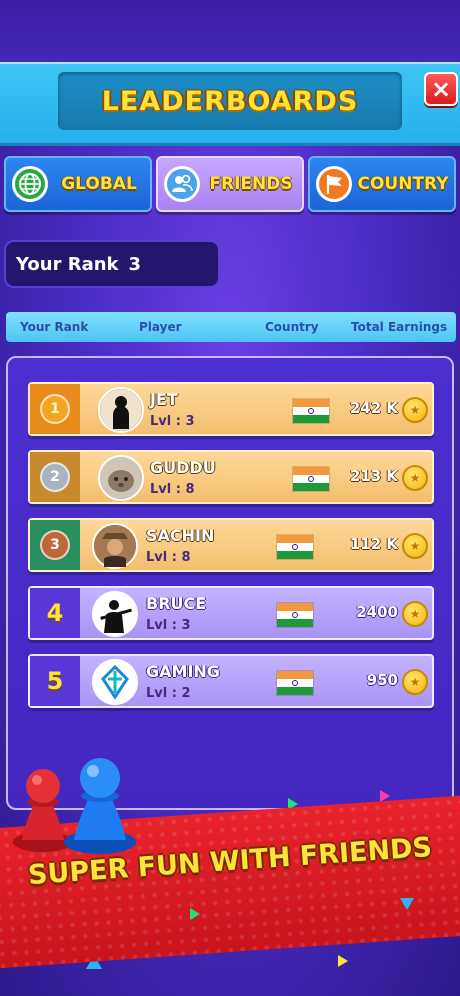 This screenshot has height=996, width=460. I want to click on column-header-country: Country, so click(292, 327).